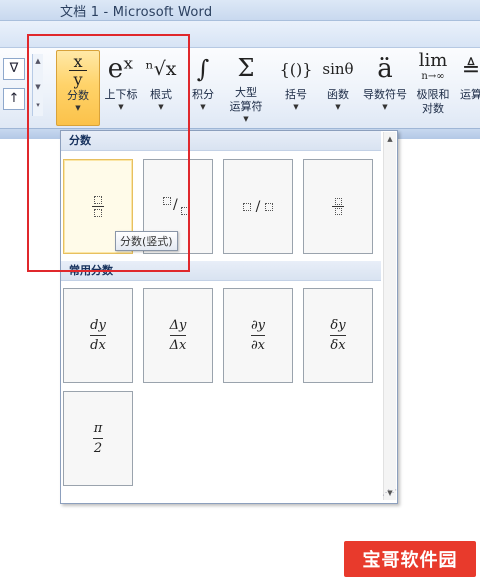  Describe the element at coordinates (433, 76) in the screenshot. I see `limit-icon-sub: n→∞` at that location.